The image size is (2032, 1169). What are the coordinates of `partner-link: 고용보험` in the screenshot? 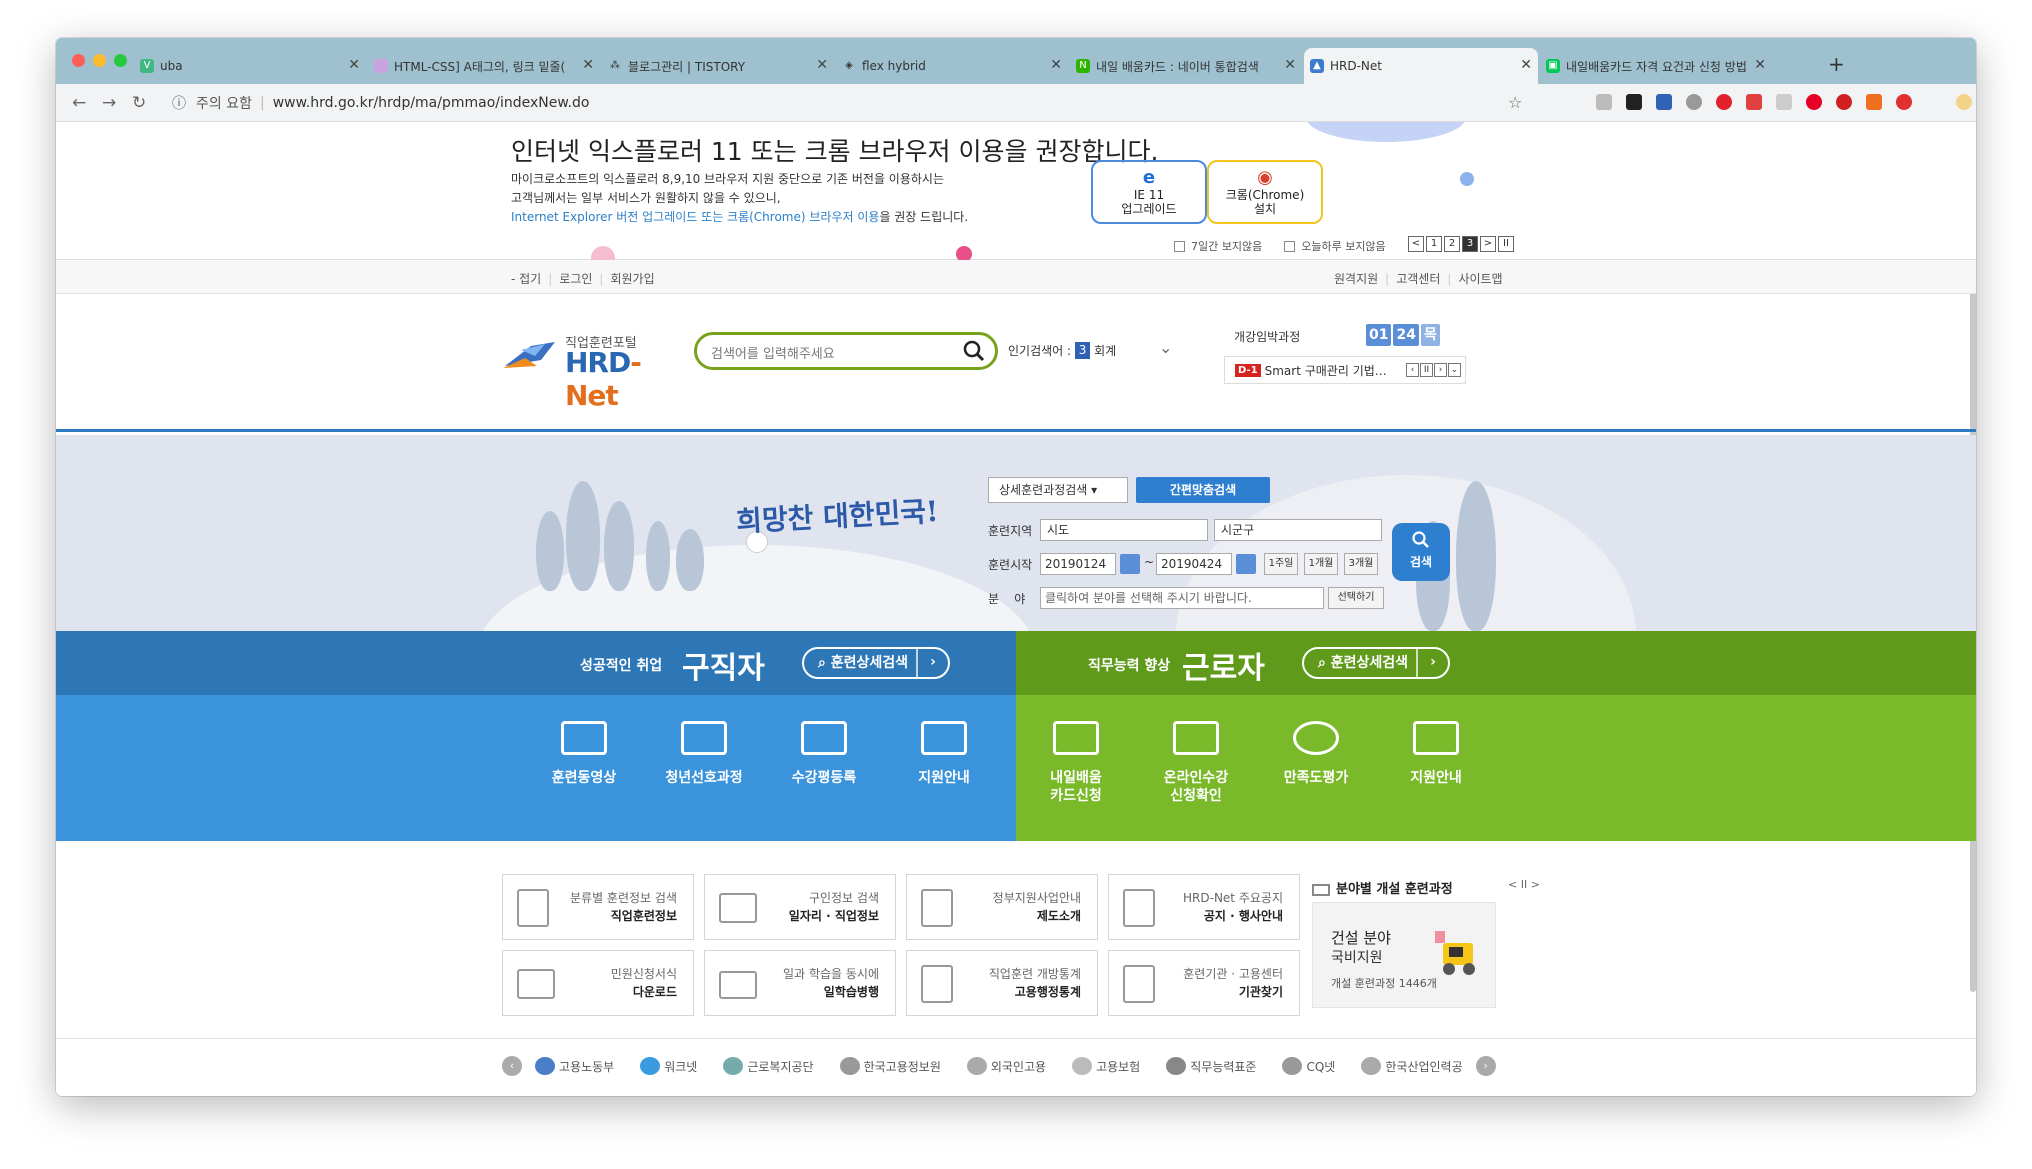 It's located at (1106, 1066).